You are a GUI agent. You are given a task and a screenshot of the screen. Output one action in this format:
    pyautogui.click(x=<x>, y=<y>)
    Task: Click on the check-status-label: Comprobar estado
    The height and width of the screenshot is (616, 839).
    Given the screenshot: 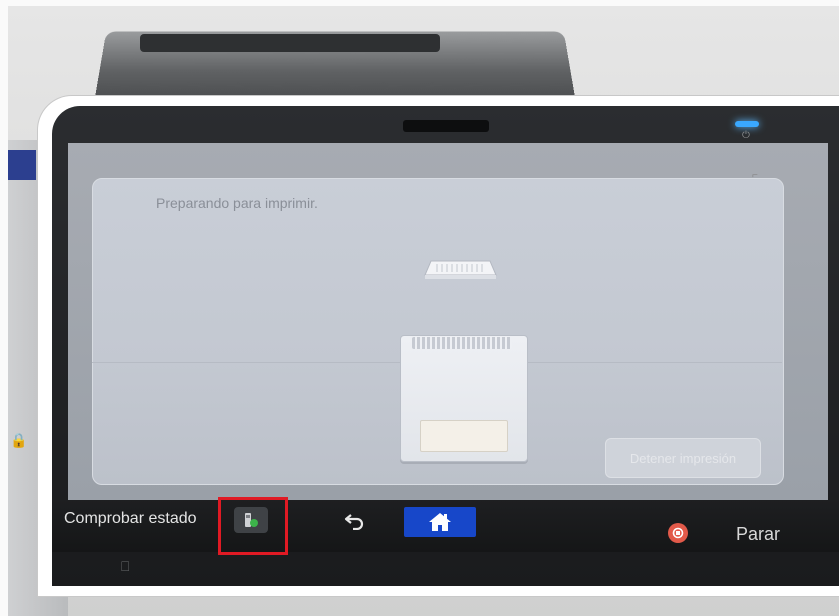 What is the action you would take?
    pyautogui.click(x=130, y=519)
    